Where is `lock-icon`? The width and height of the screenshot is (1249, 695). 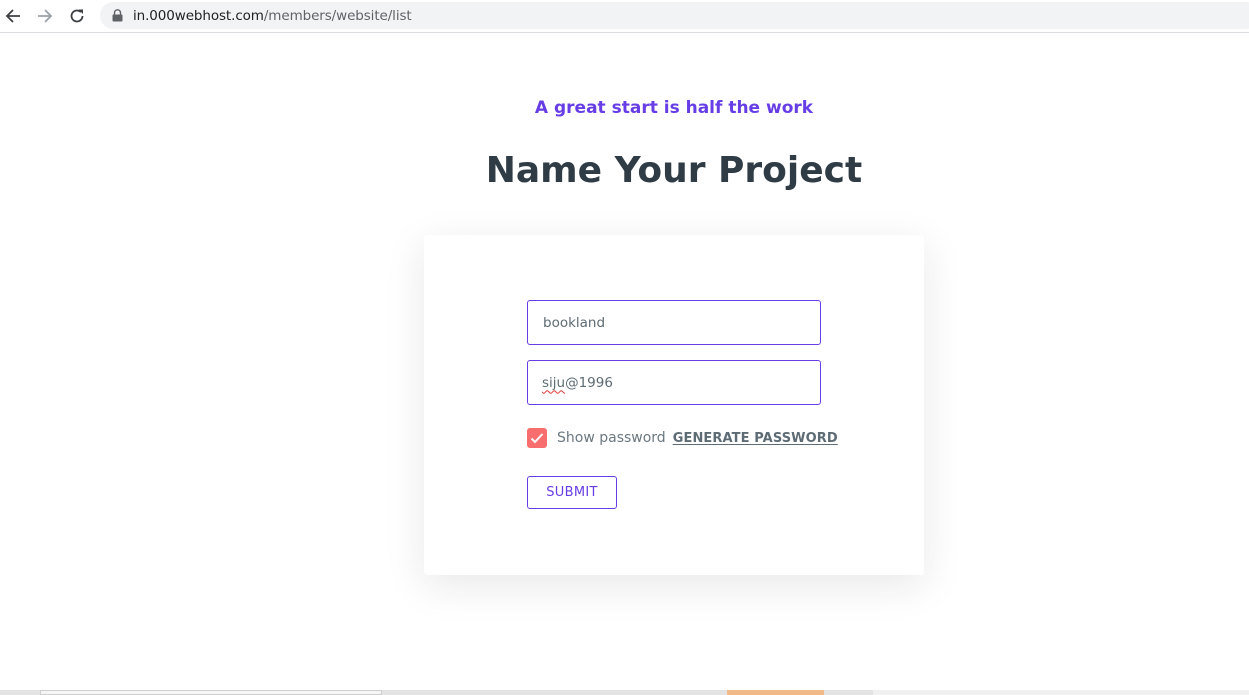
lock-icon is located at coordinates (118, 16).